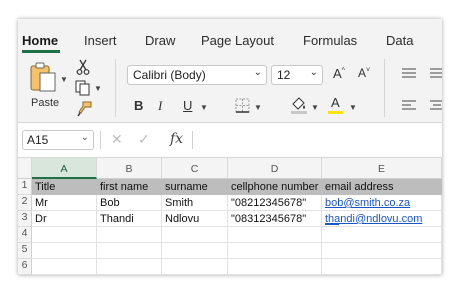 The width and height of the screenshot is (459, 292). I want to click on cell-b2: Bob, so click(129, 203).